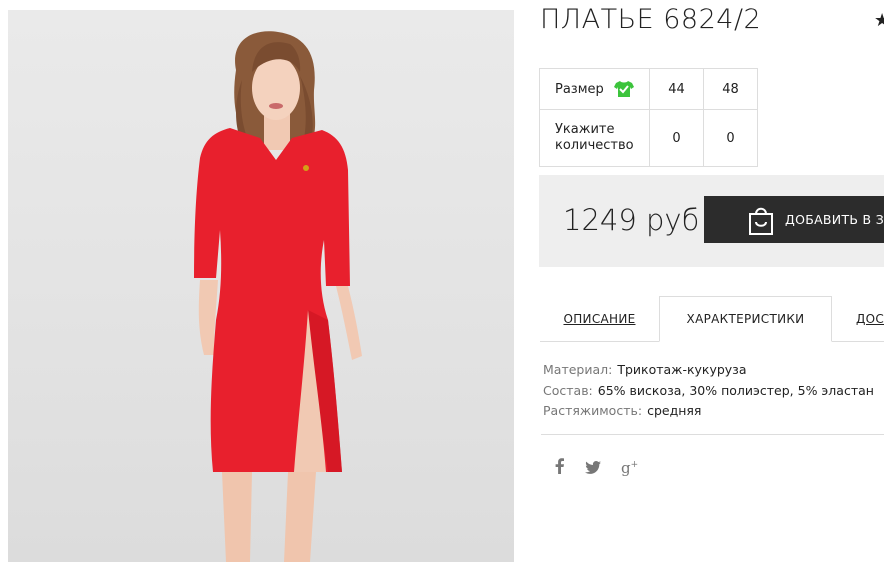  Describe the element at coordinates (599, 319) in the screenshot. I see `tab-description: ОПИСАНИЕ` at that location.